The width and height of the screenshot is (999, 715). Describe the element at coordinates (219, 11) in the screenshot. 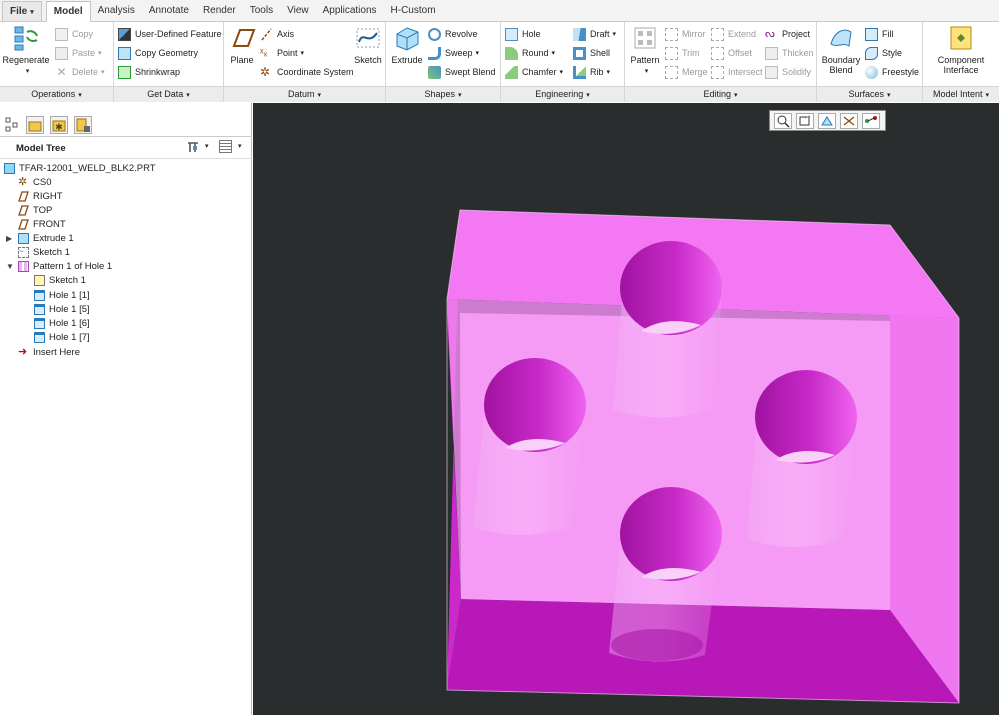

I see `tab-render: Render` at that location.